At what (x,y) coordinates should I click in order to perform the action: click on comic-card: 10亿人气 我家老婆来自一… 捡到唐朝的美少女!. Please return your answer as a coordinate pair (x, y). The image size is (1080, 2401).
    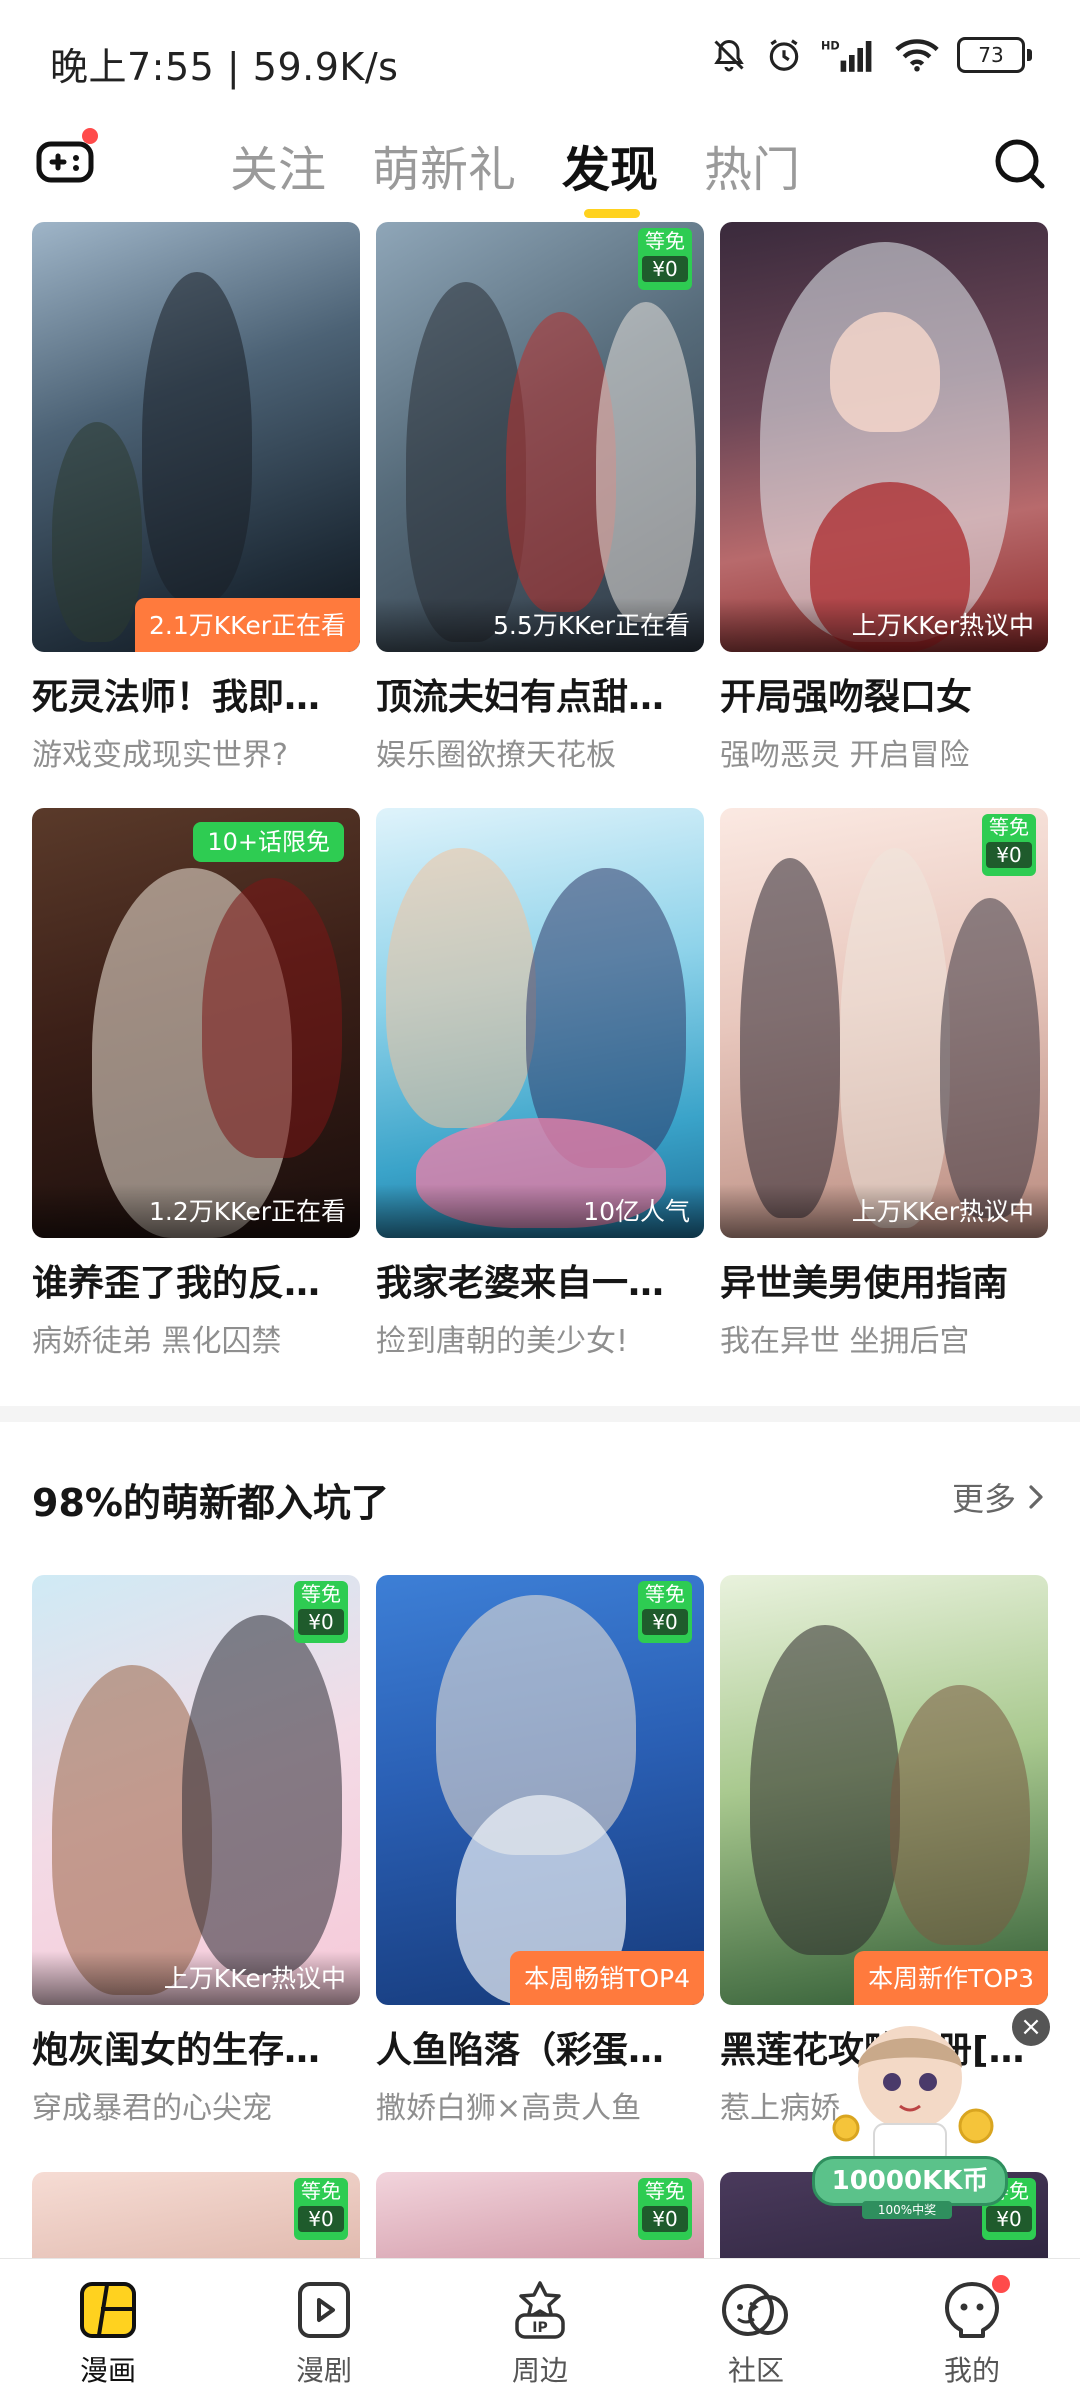
    Looking at the image, I should click on (540, 1084).